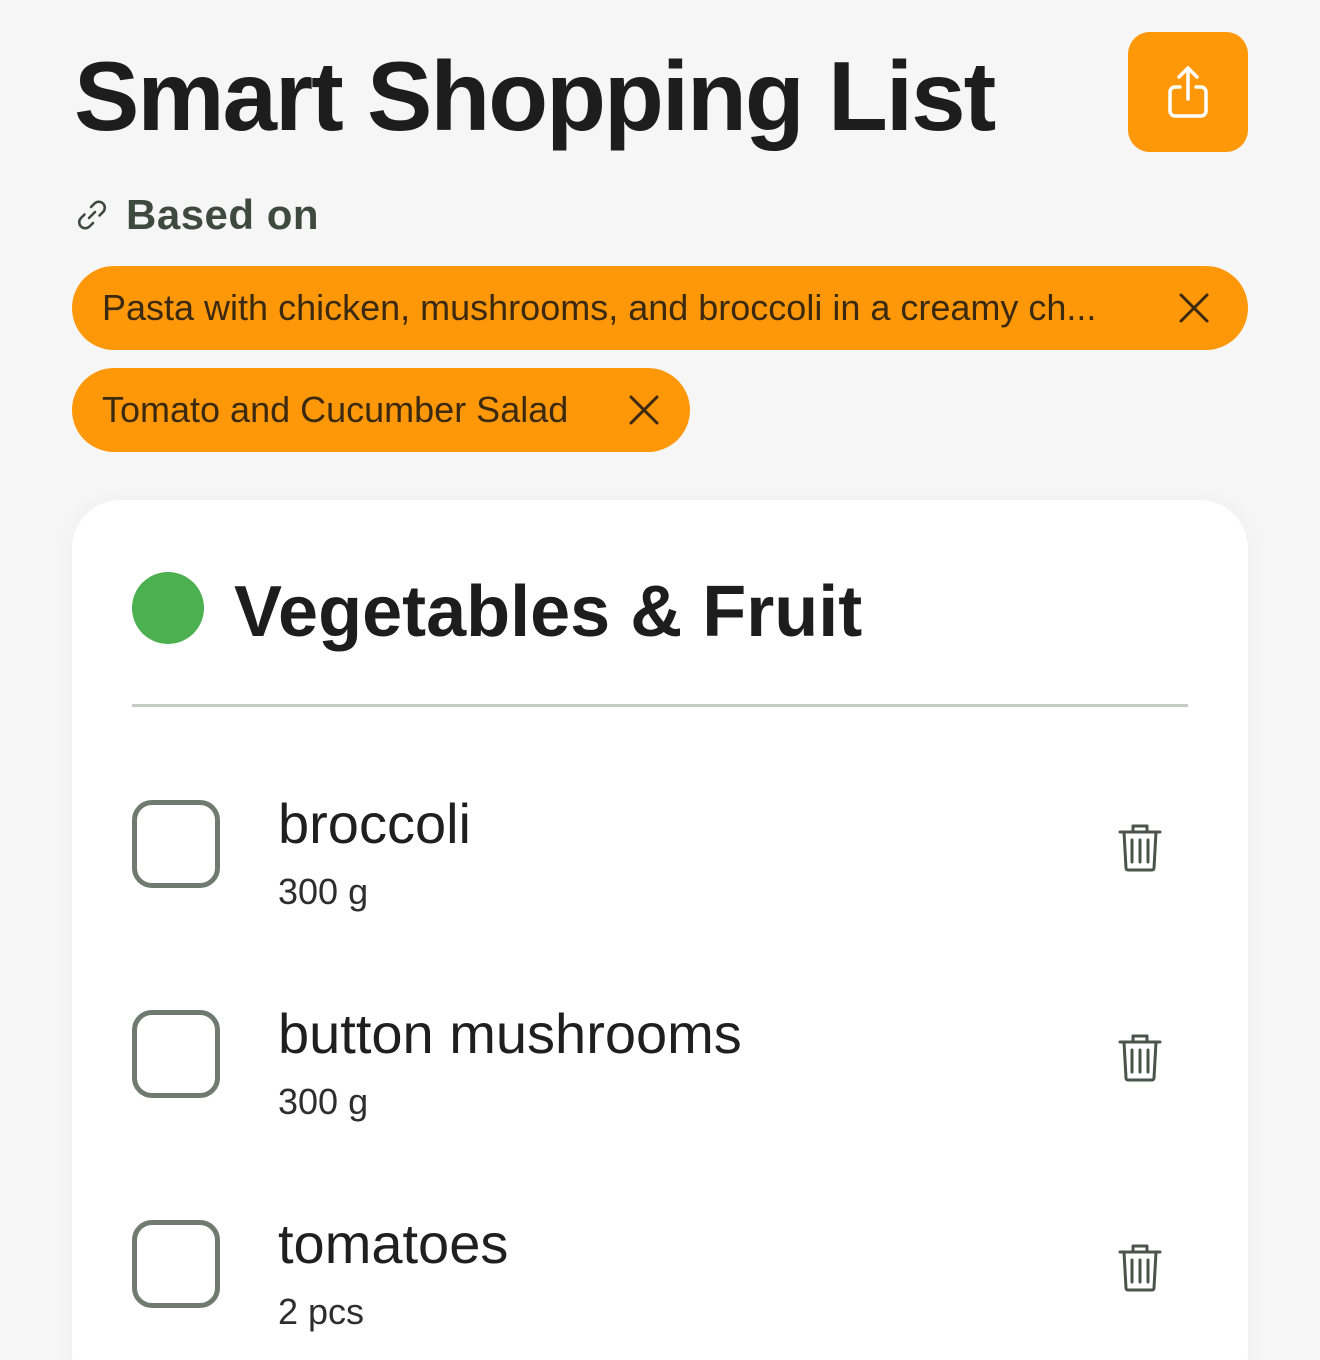  Describe the element at coordinates (660, 876) in the screenshot. I see `list-item: broccoli 300 g` at that location.